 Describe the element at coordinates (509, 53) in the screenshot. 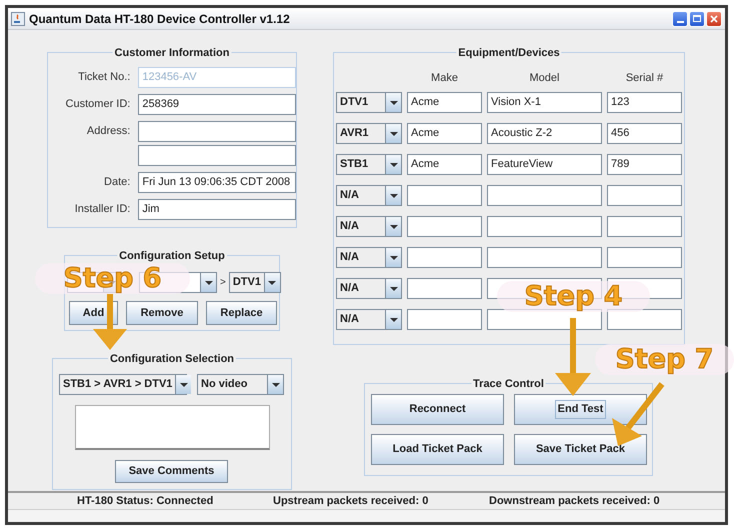

I see `panel-title: Equipment/Devices` at that location.